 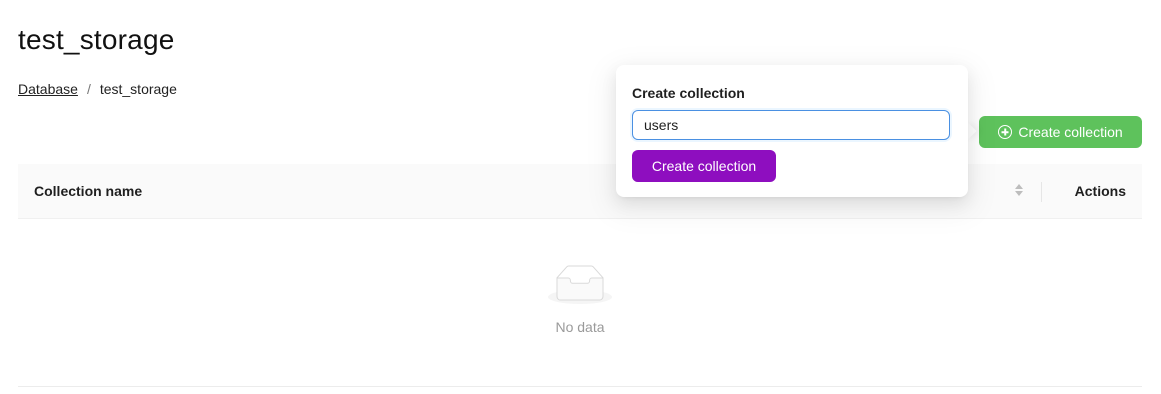 I want to click on create-collection-label: Create collection, so click(x=1070, y=132).